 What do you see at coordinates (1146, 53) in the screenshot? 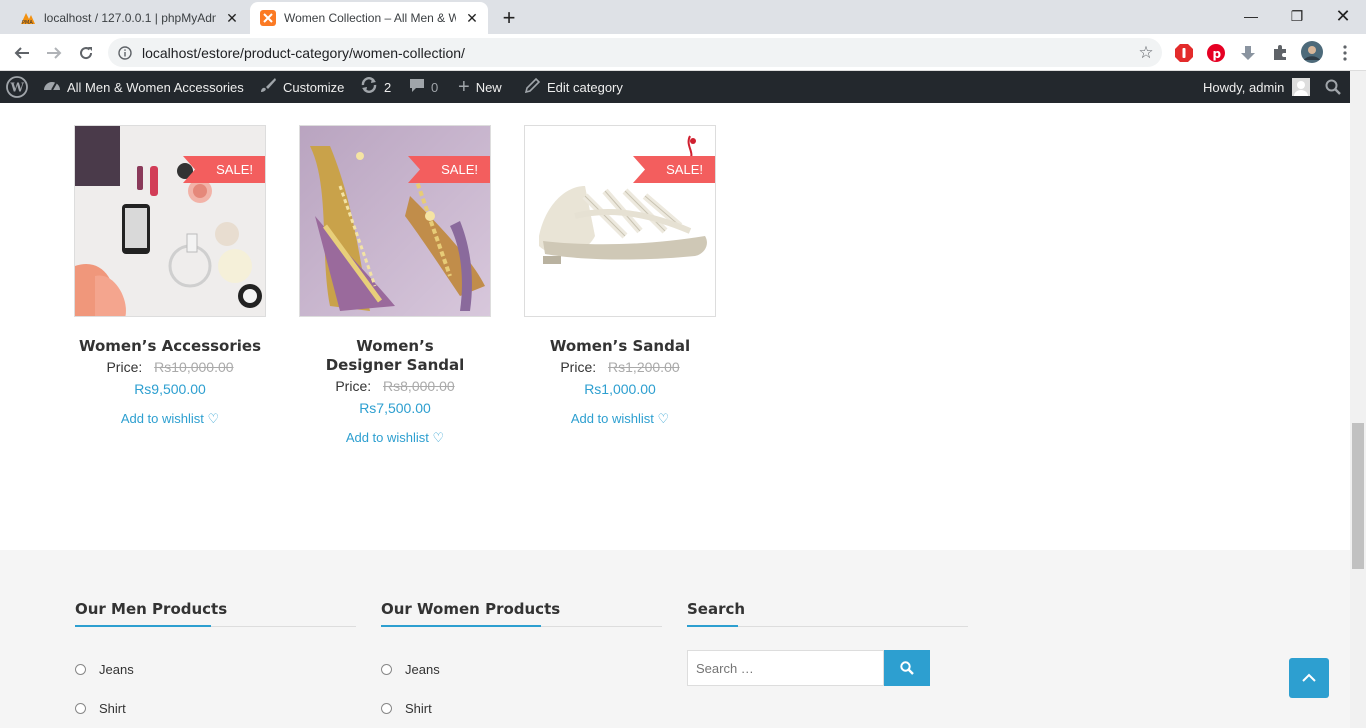
I see `bookmark-star-icon: ☆` at bounding box center [1146, 53].